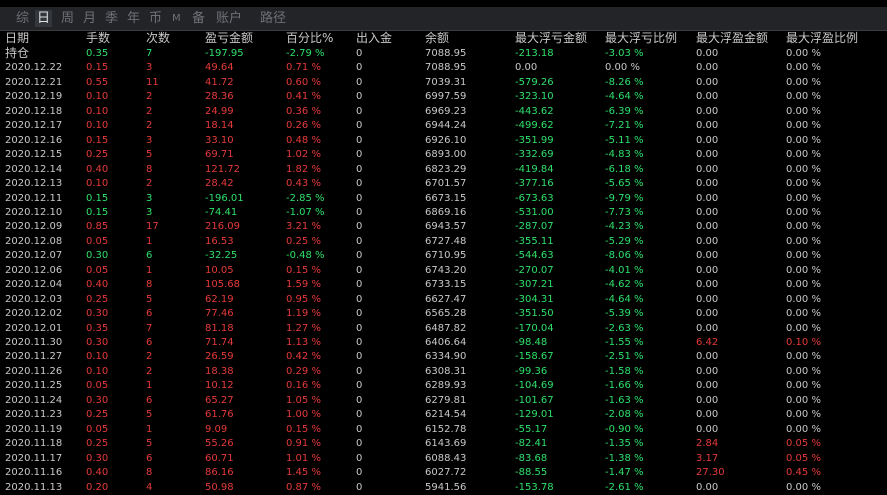 The height and width of the screenshot is (495, 887). Describe the element at coordinates (97, 212) in the screenshot. I see `cell-lots: 0.15` at that location.